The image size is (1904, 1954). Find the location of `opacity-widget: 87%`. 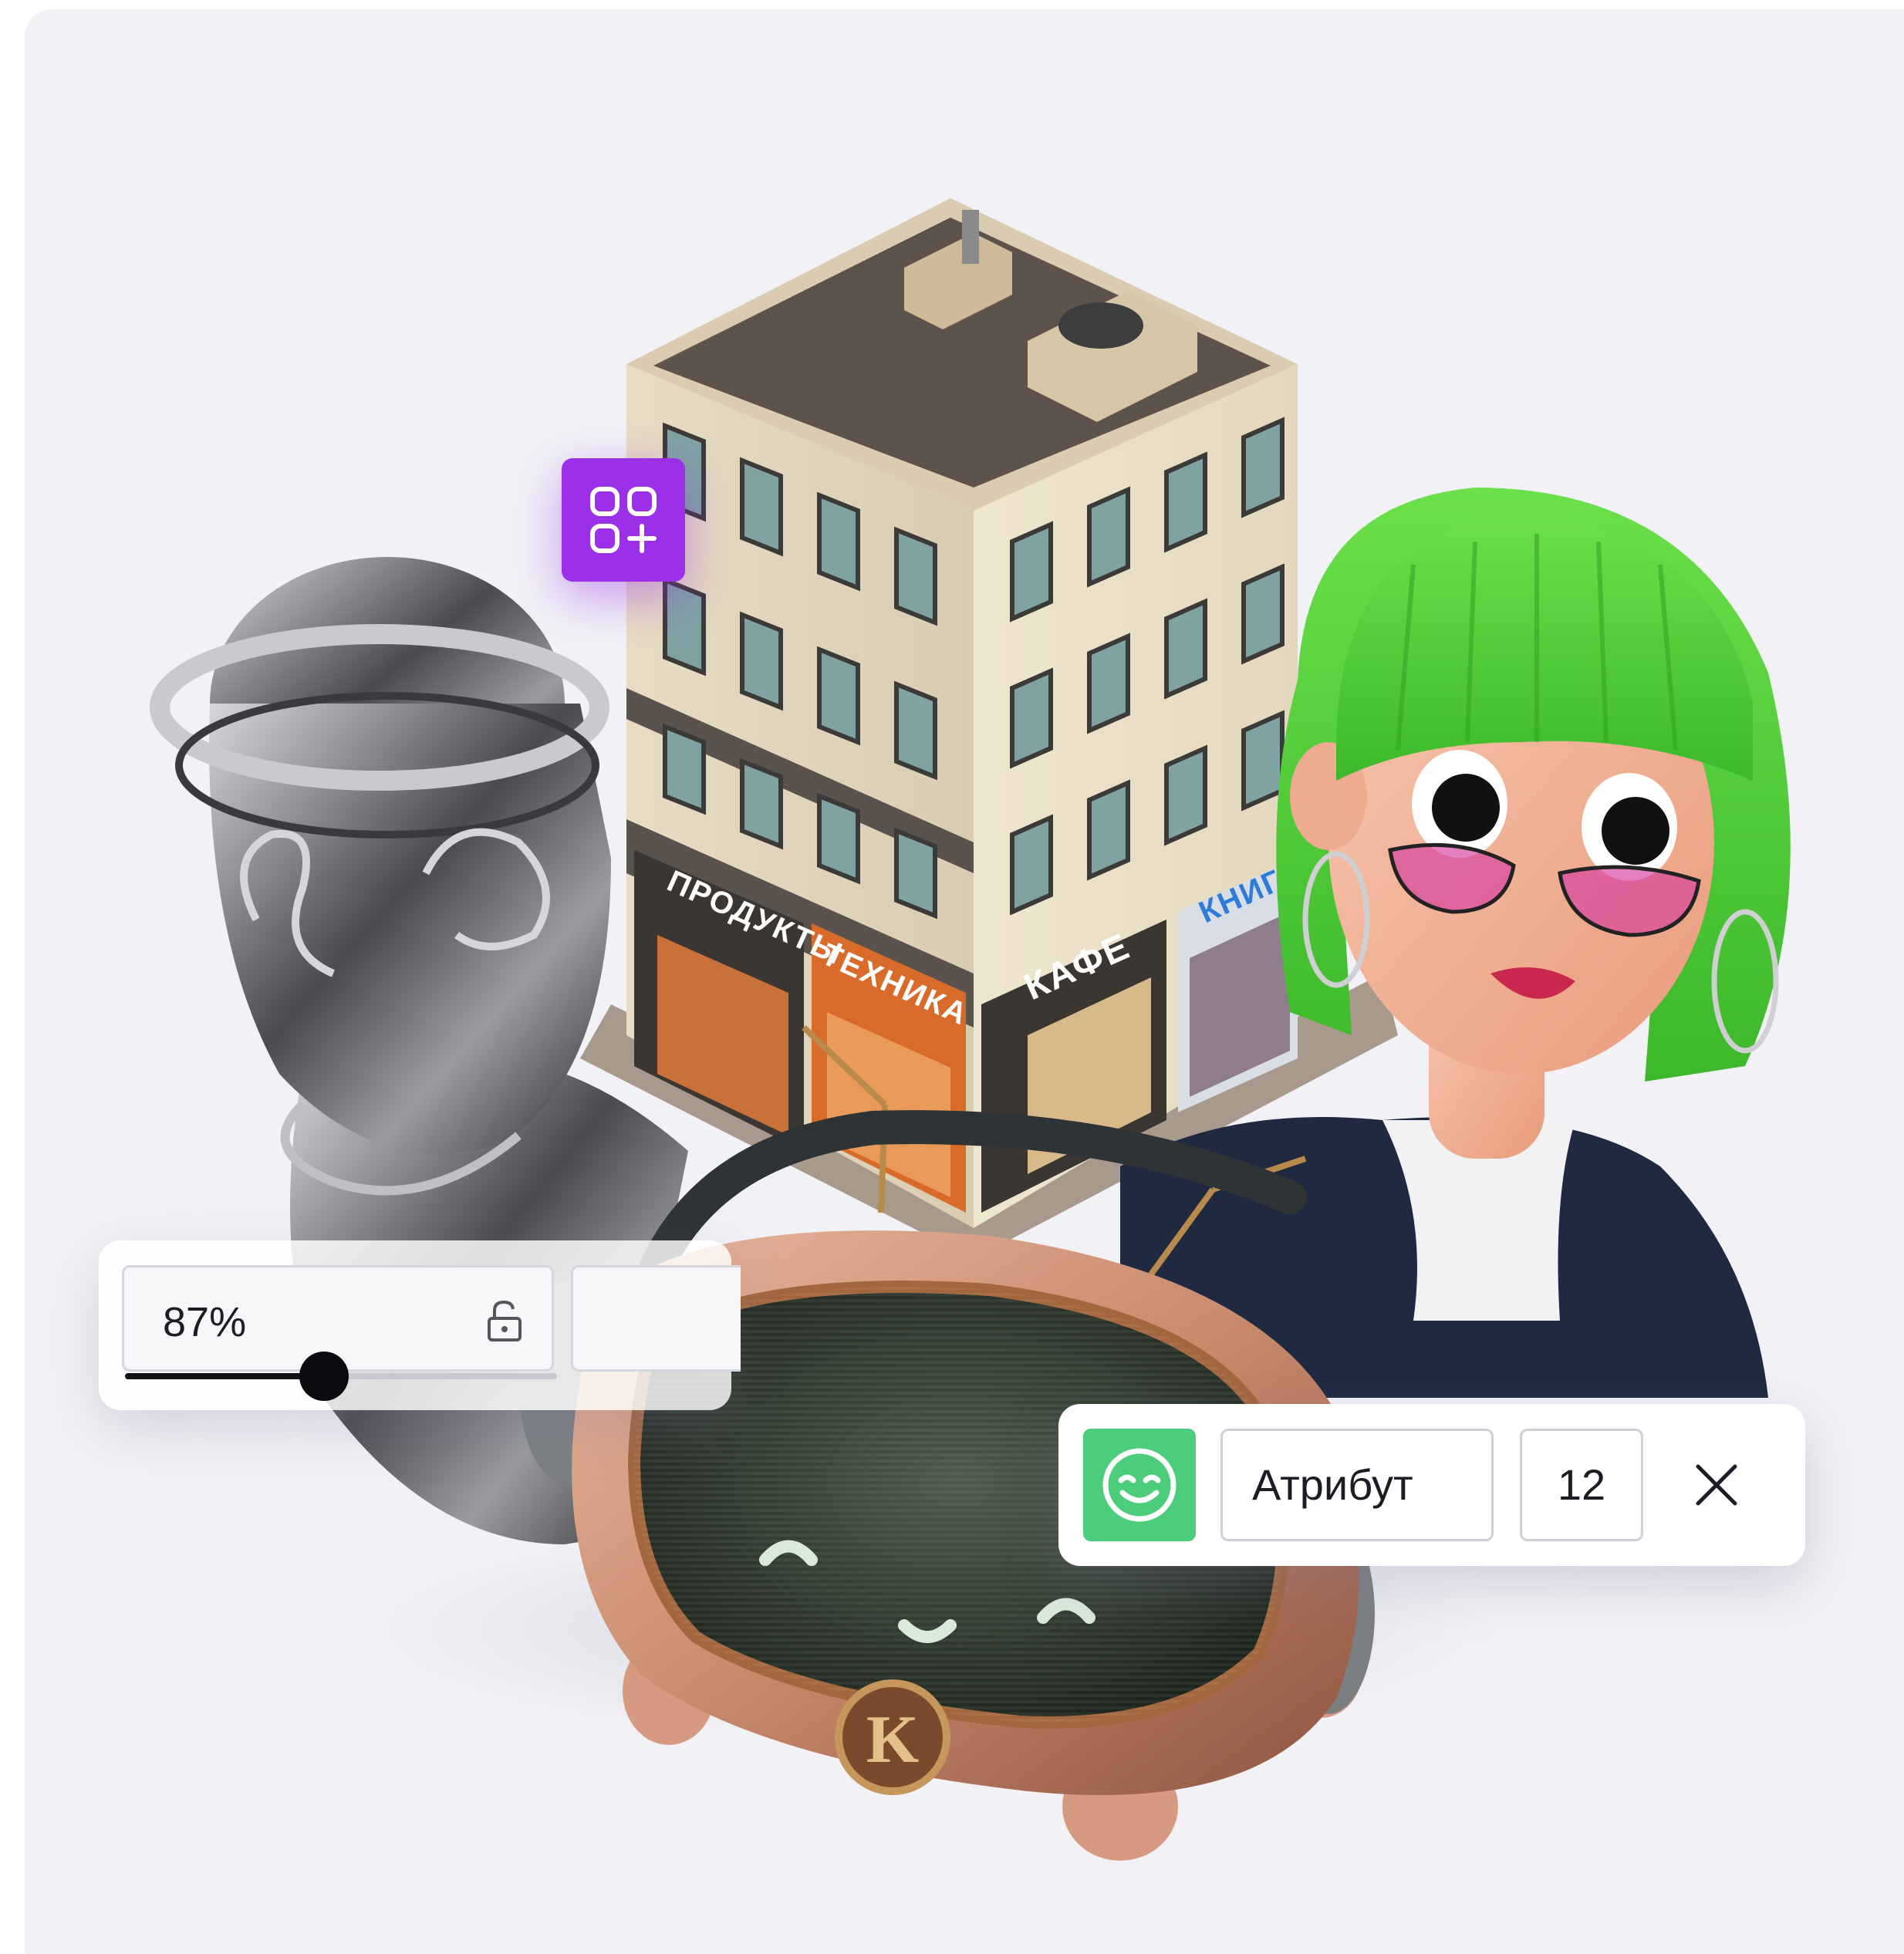

opacity-widget: 87% is located at coordinates (420, 1325).